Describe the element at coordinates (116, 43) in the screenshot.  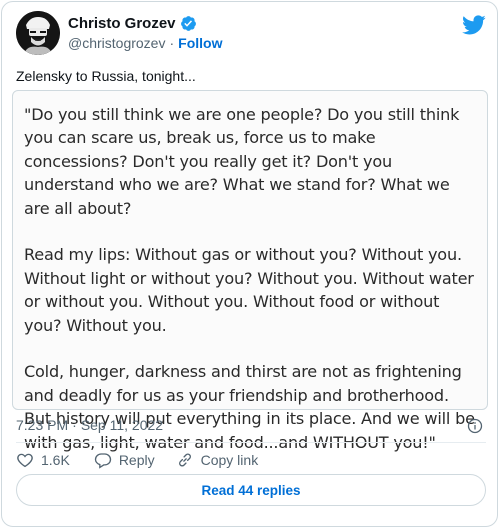
I see `handle: @christogrozev` at that location.